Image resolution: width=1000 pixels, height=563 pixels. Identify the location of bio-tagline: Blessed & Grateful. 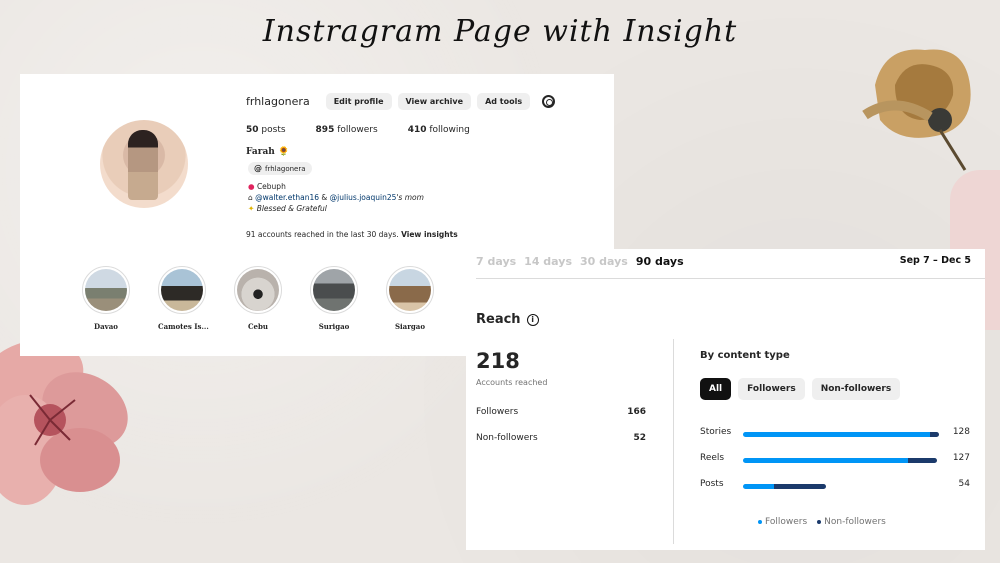
(291, 208).